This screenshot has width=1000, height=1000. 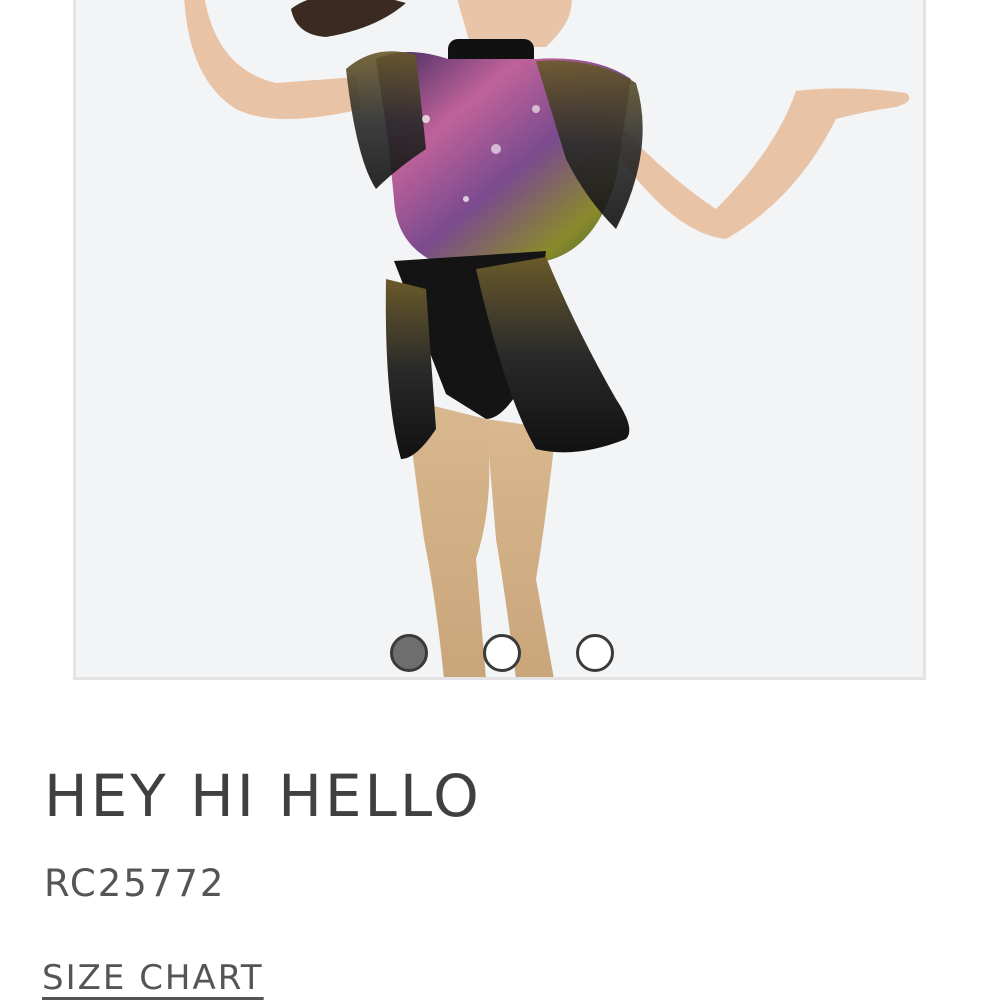 I want to click on product-title: HEY HI HELLO, so click(x=263, y=796).